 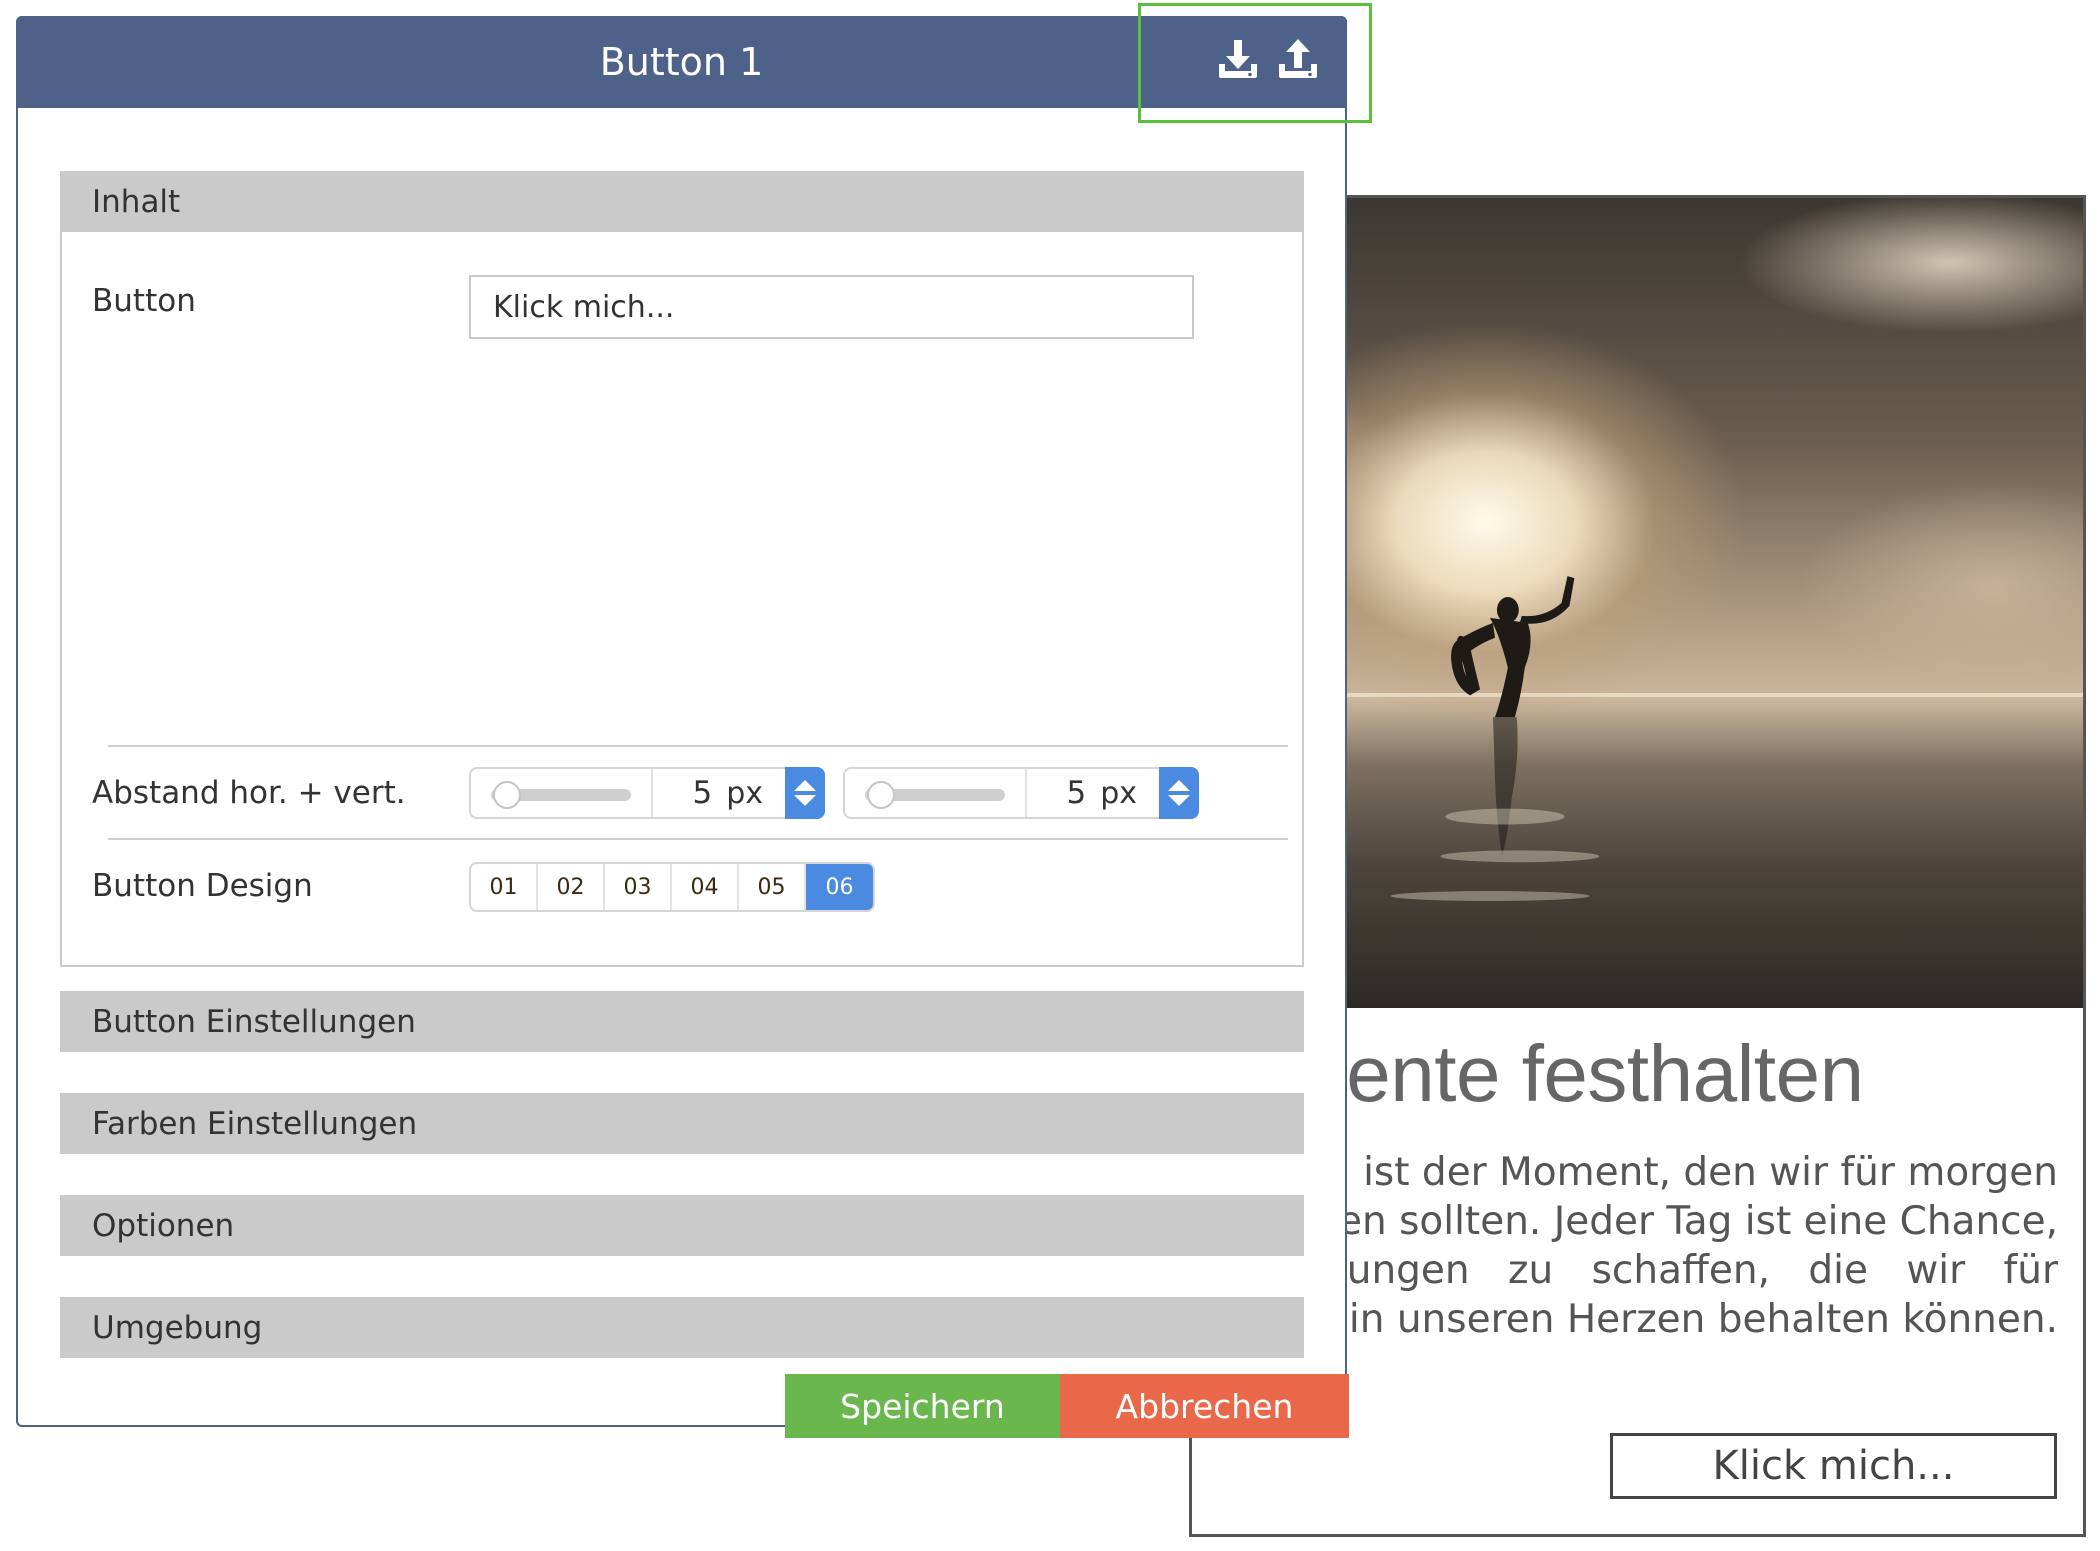 What do you see at coordinates (1255, 63) in the screenshot?
I see `highlight-box` at bounding box center [1255, 63].